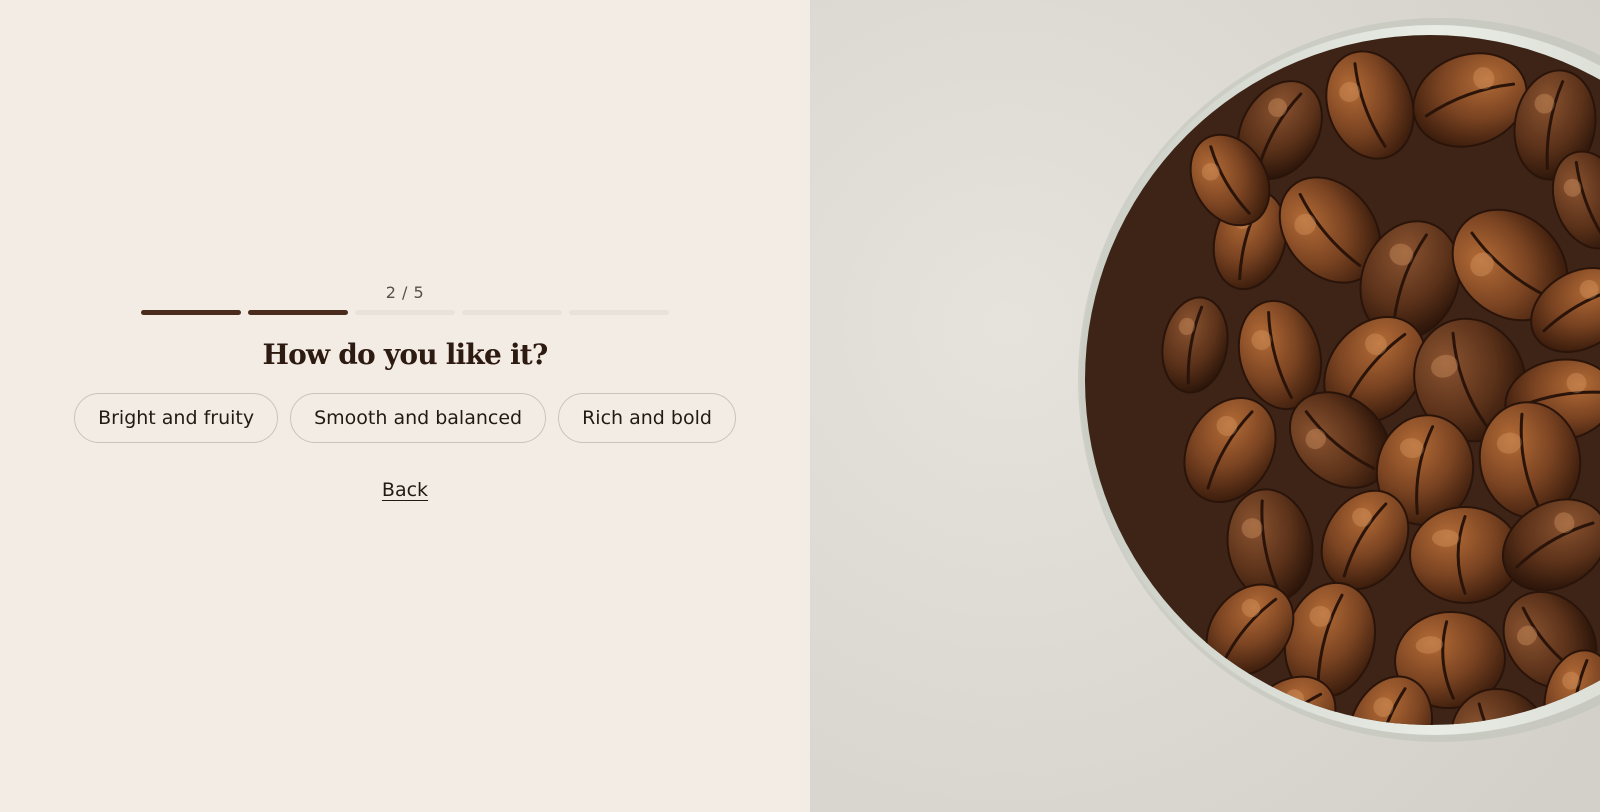 The image size is (1600, 812). What do you see at coordinates (405, 490) in the screenshot?
I see `back-link: Back` at bounding box center [405, 490].